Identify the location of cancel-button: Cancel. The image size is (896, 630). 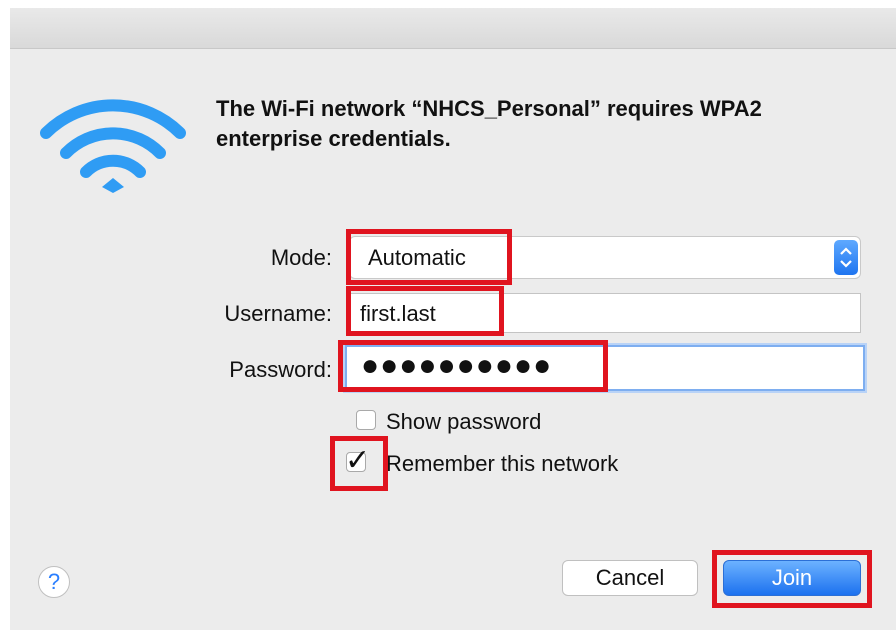
(630, 578).